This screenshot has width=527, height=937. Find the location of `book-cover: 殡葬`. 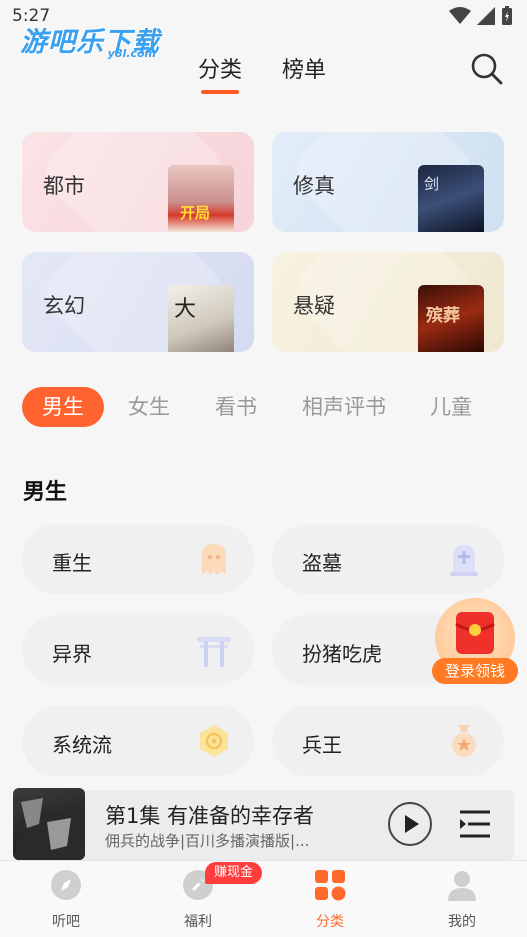

book-cover: 殡葬 is located at coordinates (451, 318).